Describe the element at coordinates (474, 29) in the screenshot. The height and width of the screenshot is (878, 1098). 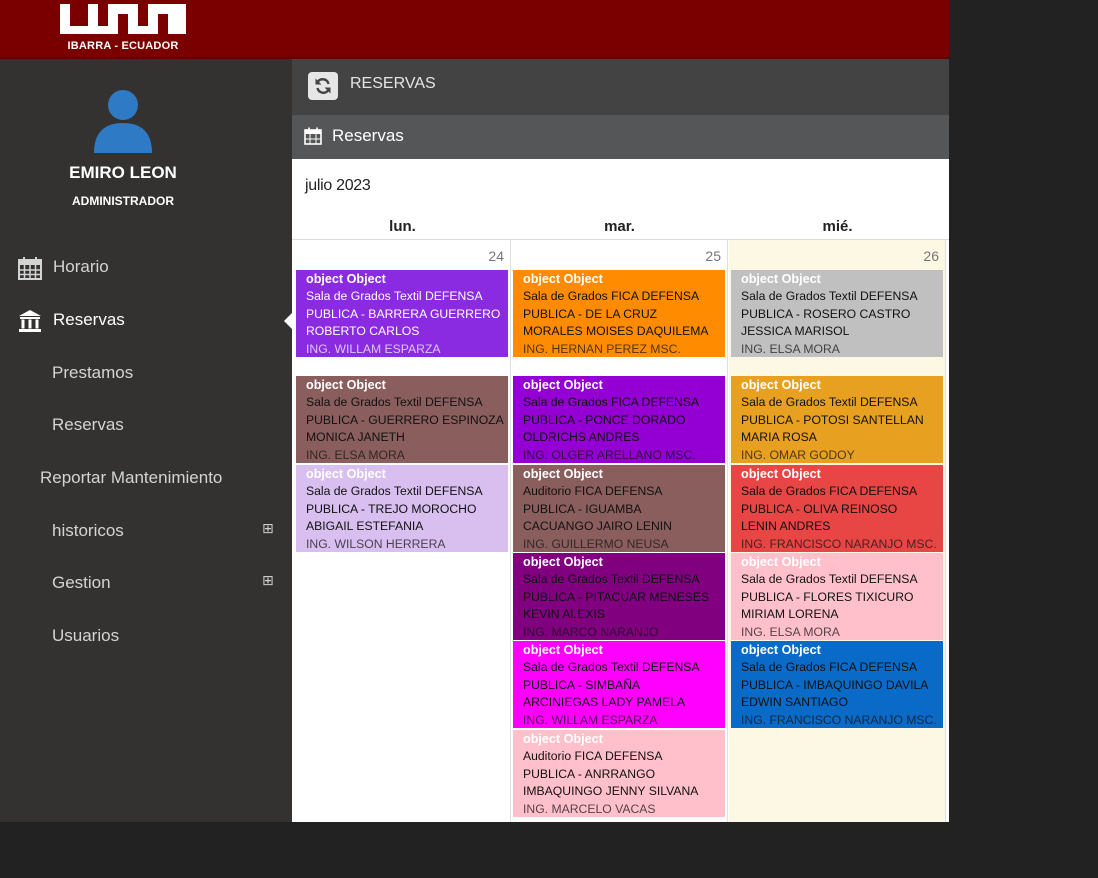
I see `top-bar: IBARRA - ECUADOR` at that location.